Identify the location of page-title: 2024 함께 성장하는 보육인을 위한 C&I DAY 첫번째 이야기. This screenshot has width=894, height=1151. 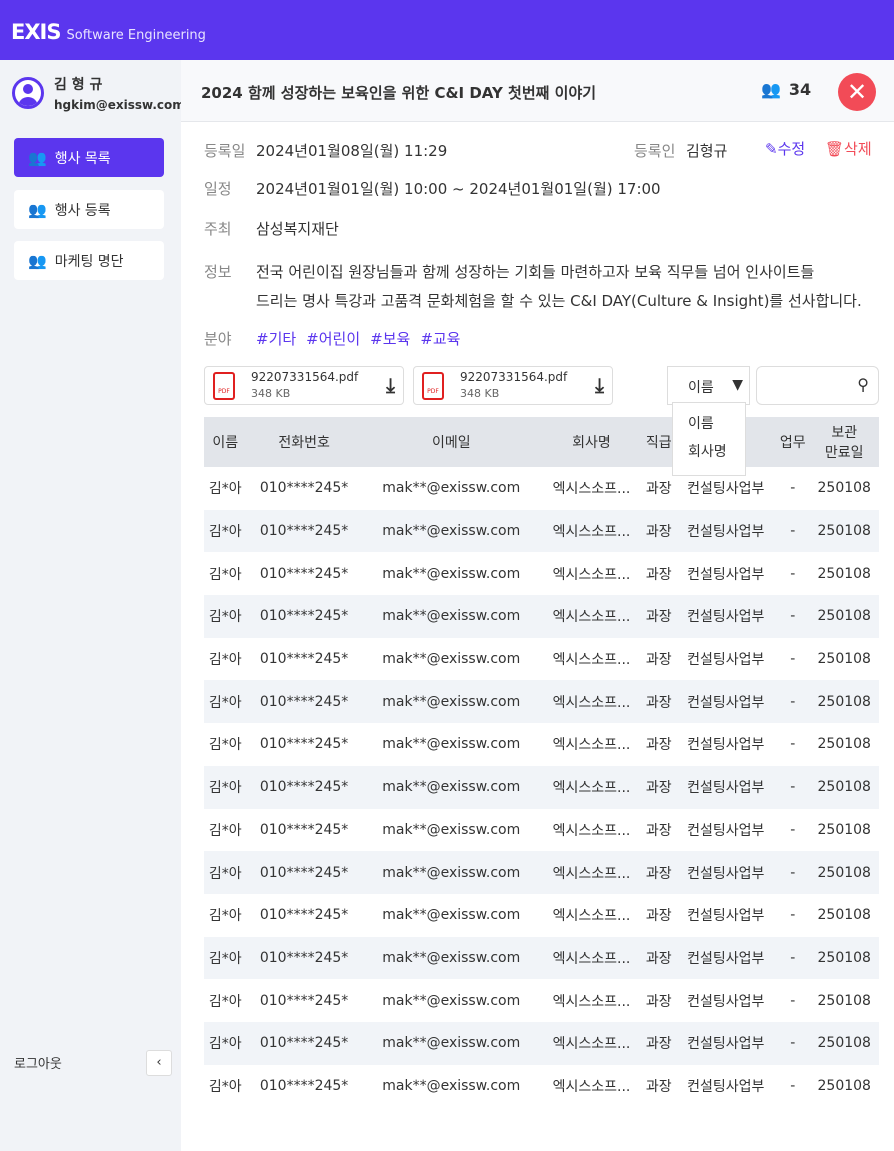
(399, 93).